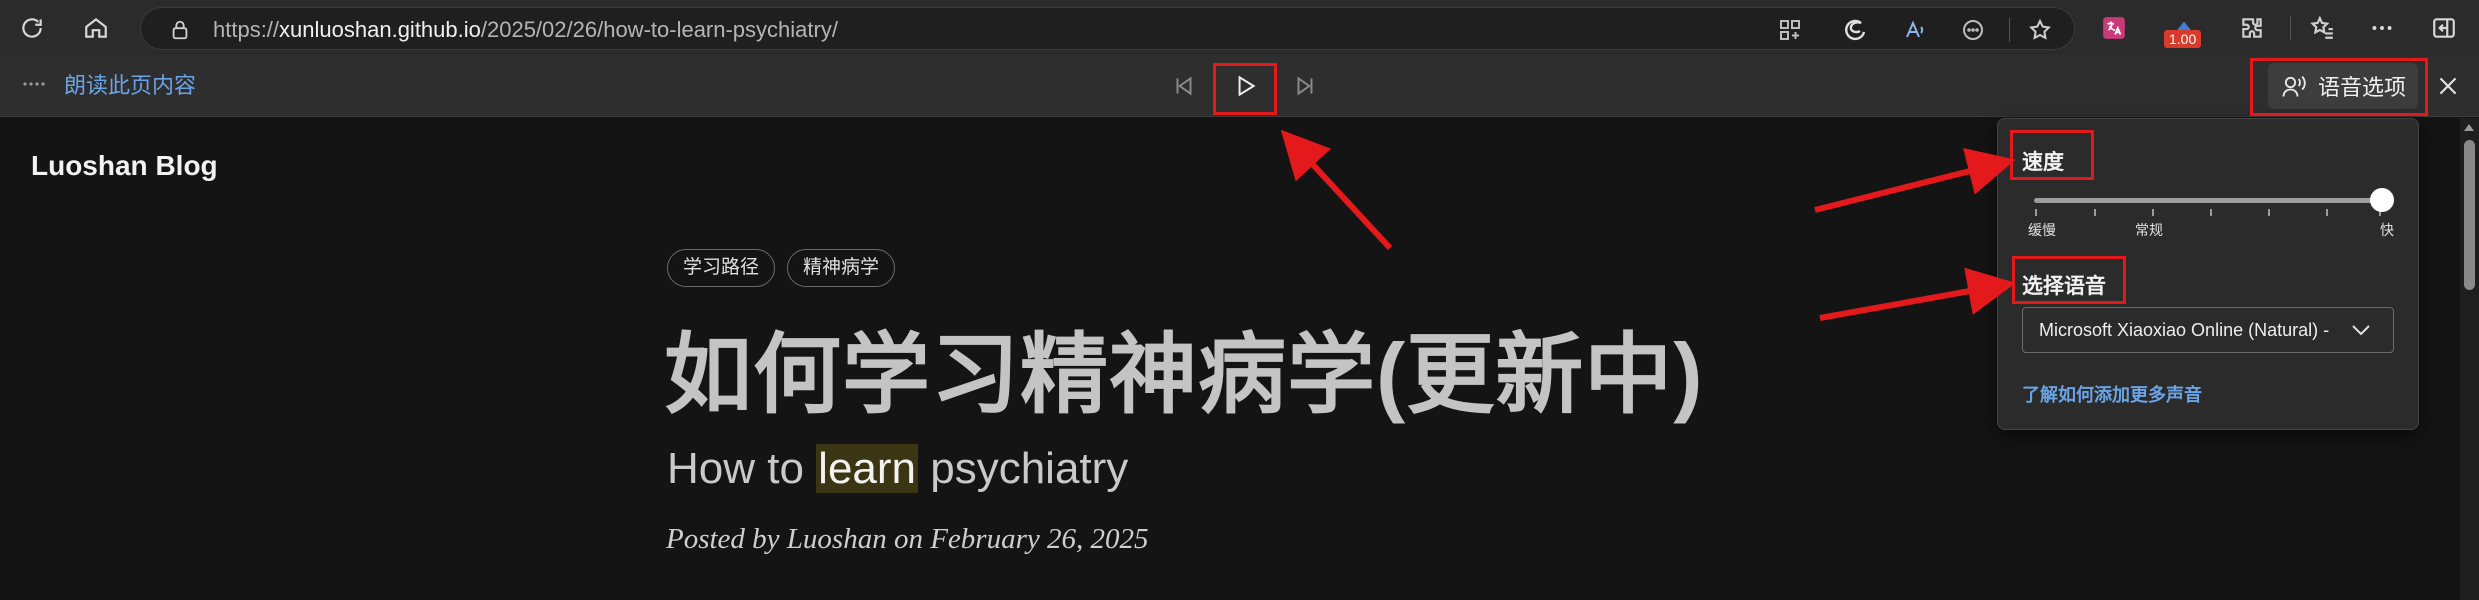  I want to click on translate-extension-icon, so click(2114, 28).